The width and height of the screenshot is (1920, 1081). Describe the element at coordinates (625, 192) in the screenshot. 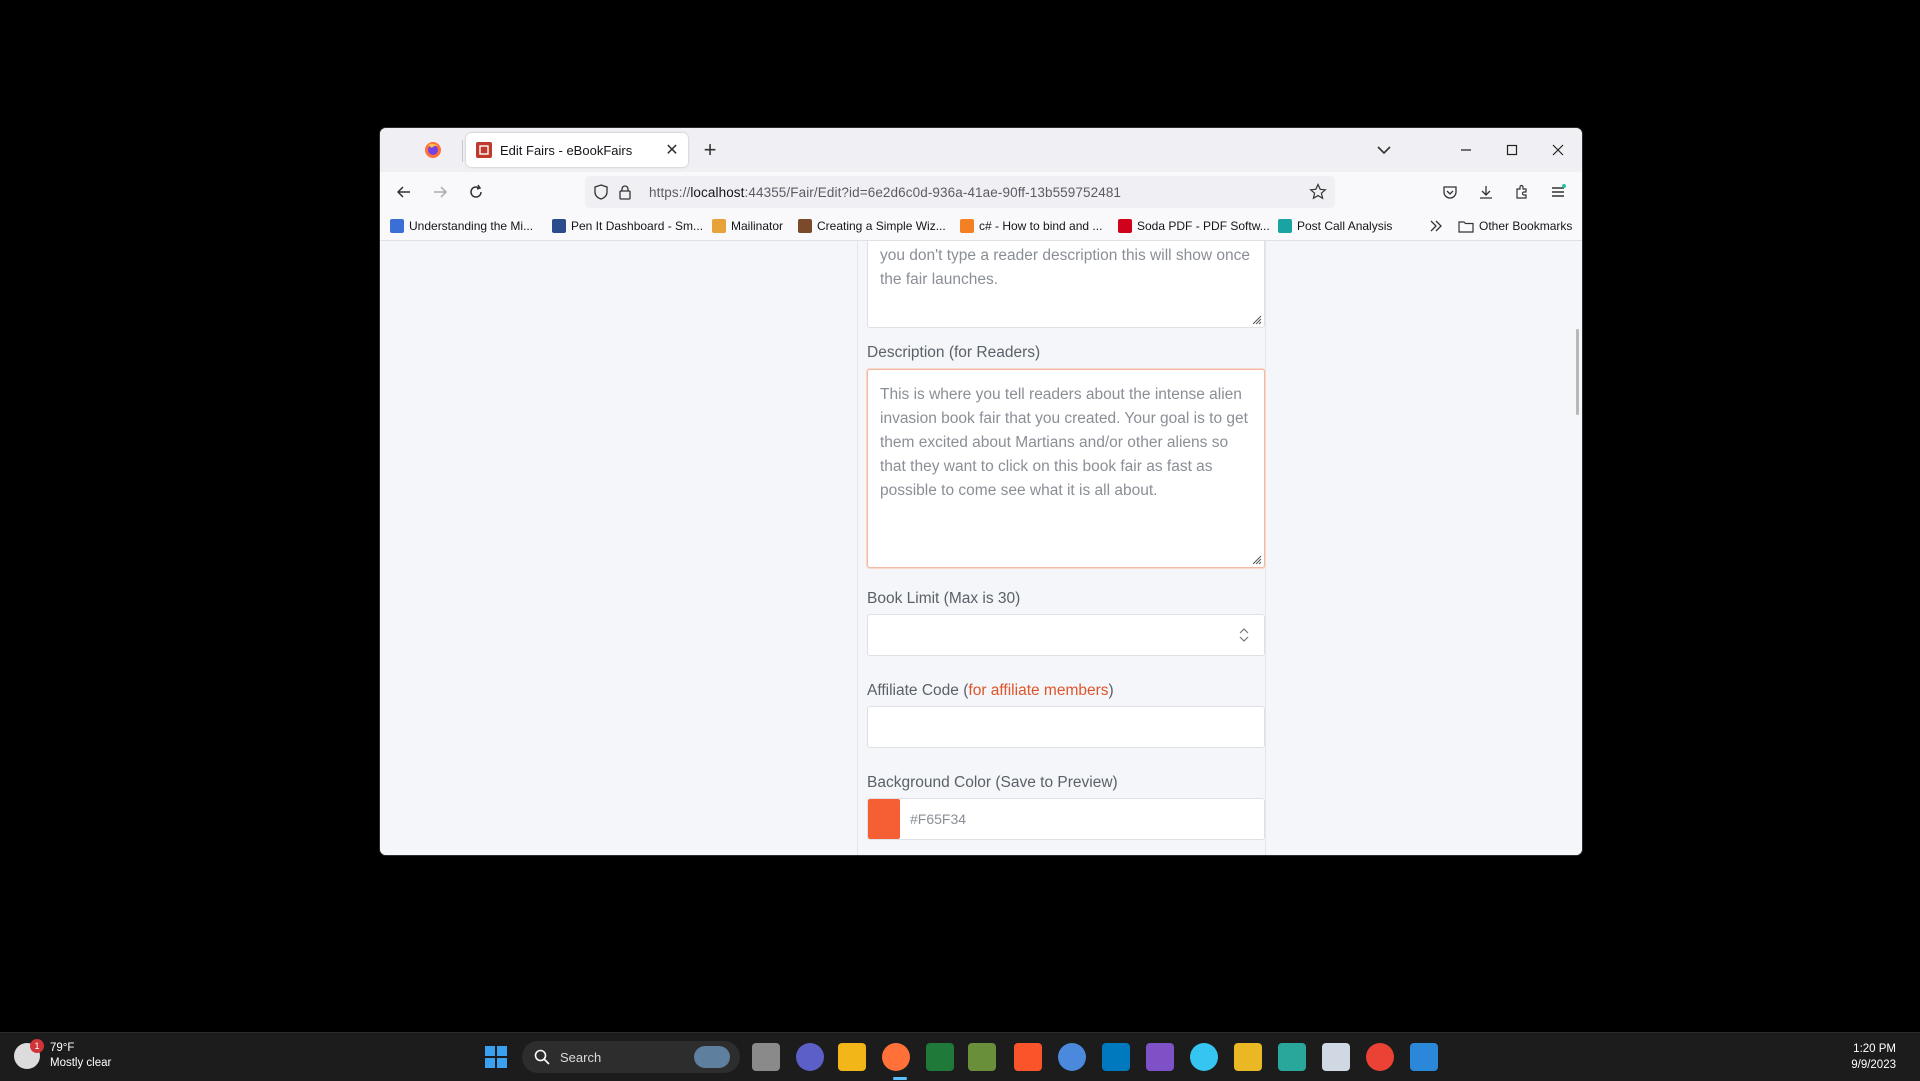

I see `lock-icon` at that location.